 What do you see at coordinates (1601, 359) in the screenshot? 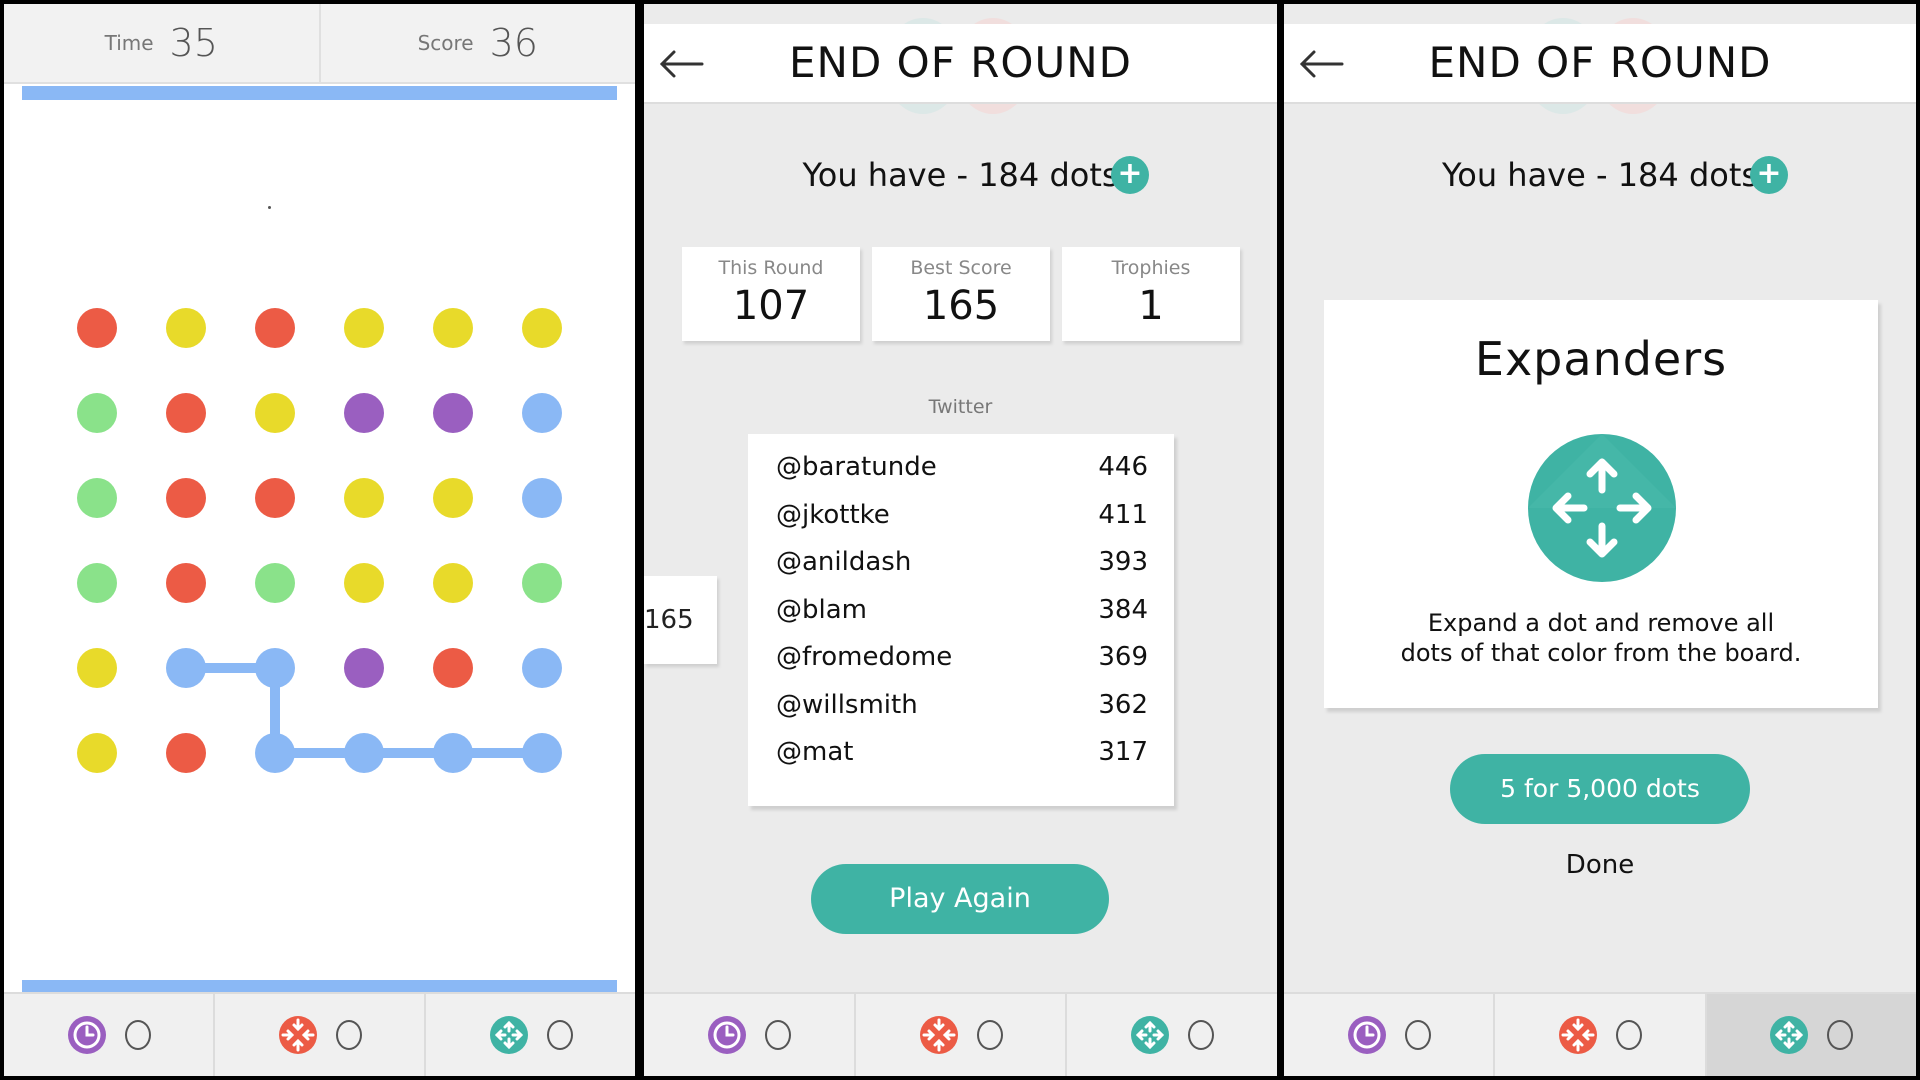
I see `card-title: Expanders` at bounding box center [1601, 359].